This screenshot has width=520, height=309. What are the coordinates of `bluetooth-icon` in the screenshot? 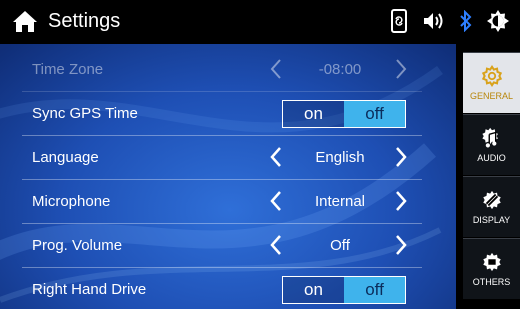 It's located at (466, 21).